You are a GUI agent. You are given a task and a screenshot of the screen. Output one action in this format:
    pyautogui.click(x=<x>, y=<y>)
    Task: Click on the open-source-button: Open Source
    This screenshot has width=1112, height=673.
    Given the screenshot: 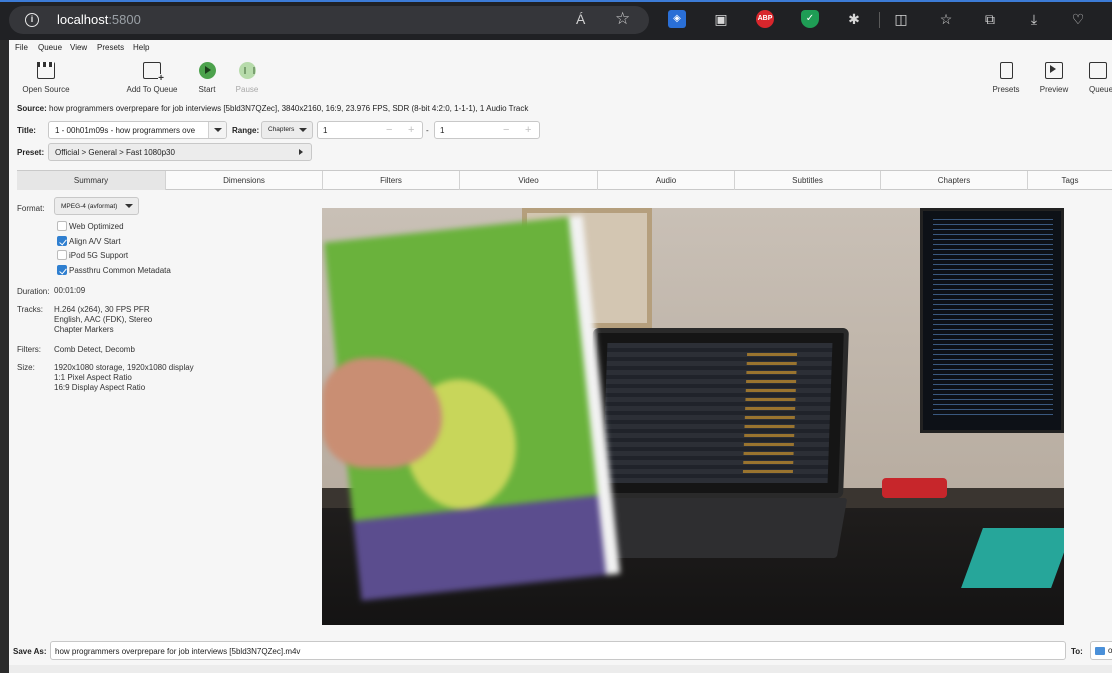 What is the action you would take?
    pyautogui.click(x=46, y=78)
    